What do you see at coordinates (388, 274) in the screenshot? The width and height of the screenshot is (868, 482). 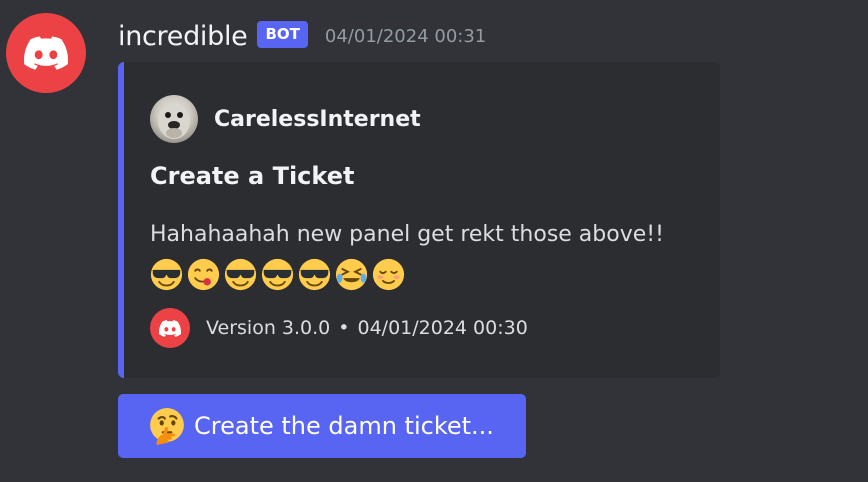 I see `relaxed-emoji-icon` at bounding box center [388, 274].